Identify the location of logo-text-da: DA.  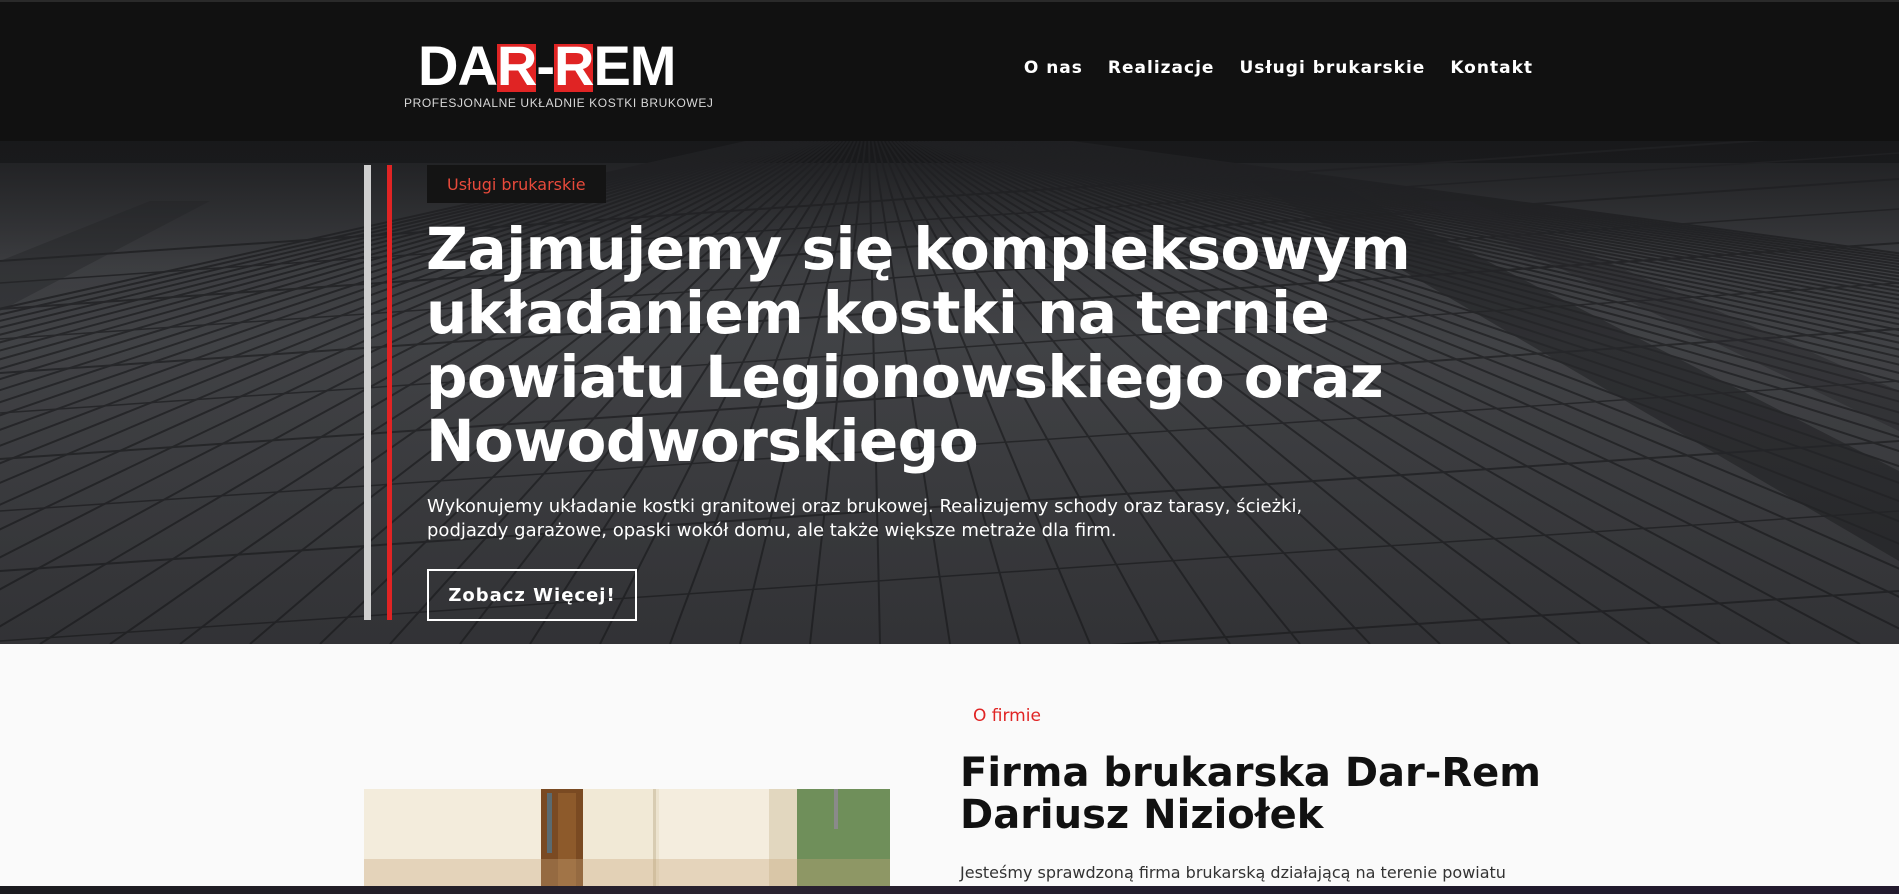
(458, 65).